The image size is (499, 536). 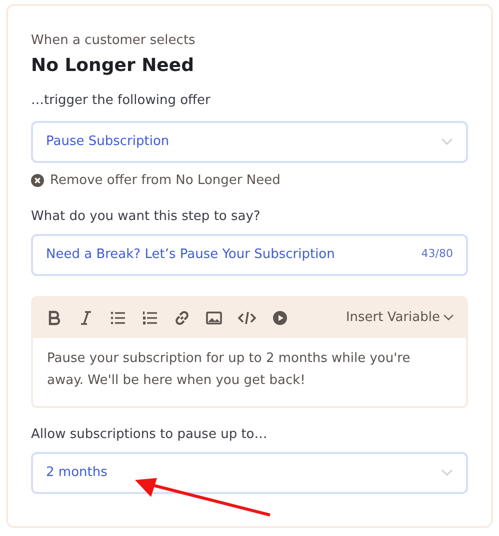 I want to click on play-icon, so click(x=280, y=317).